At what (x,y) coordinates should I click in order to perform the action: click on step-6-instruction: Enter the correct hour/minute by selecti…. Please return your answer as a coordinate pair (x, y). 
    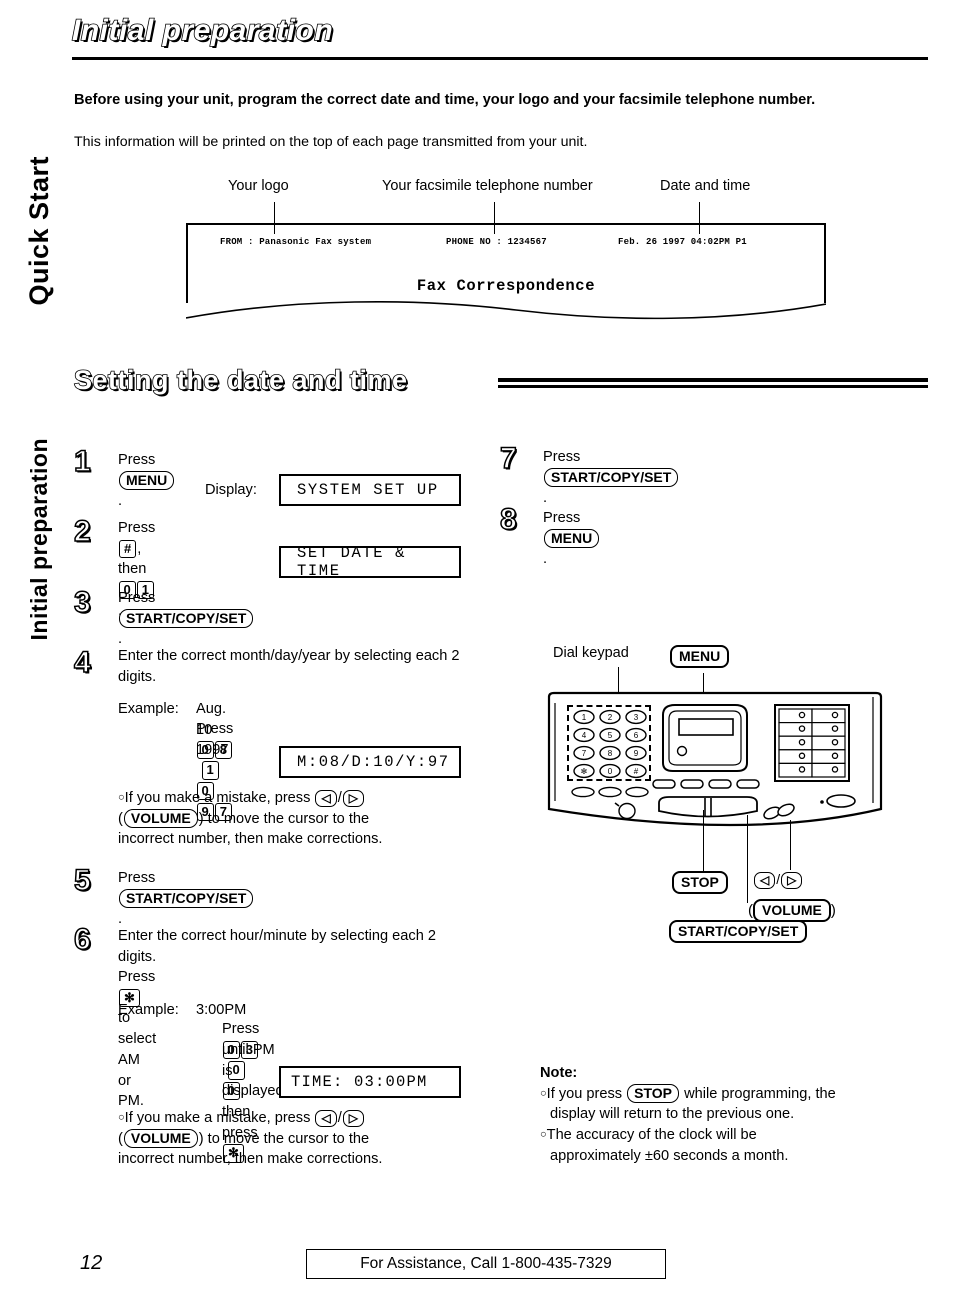
    Looking at the image, I should click on (277, 946).